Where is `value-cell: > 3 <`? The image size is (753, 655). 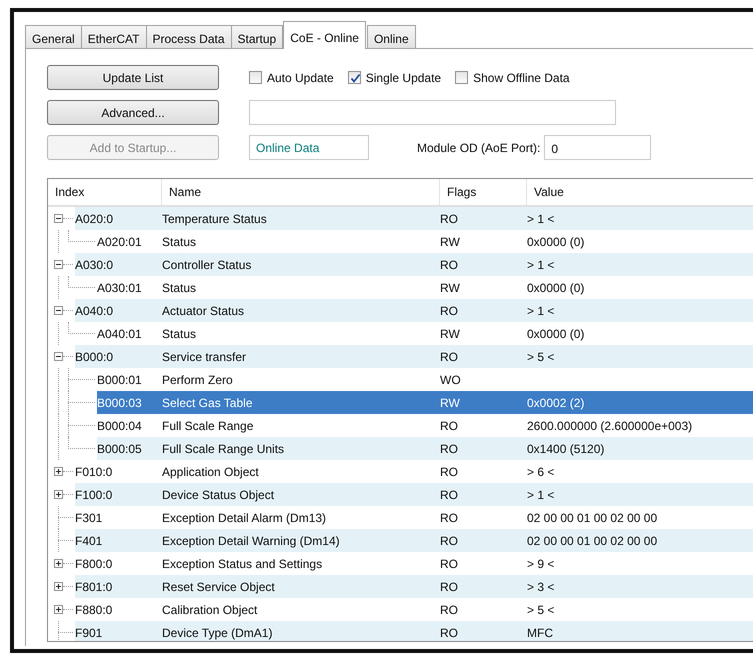
value-cell: > 3 < is located at coordinates (540, 587).